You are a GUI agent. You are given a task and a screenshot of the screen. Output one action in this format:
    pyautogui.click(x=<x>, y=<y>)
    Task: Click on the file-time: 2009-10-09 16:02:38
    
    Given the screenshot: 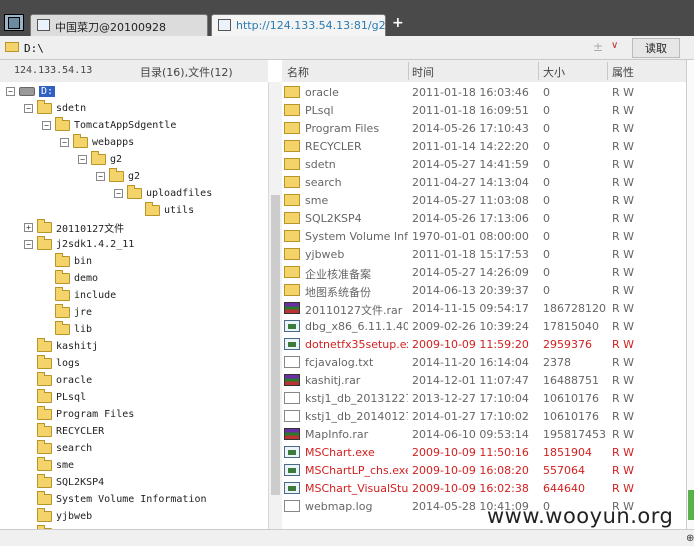 What is the action you would take?
    pyautogui.click(x=470, y=488)
    